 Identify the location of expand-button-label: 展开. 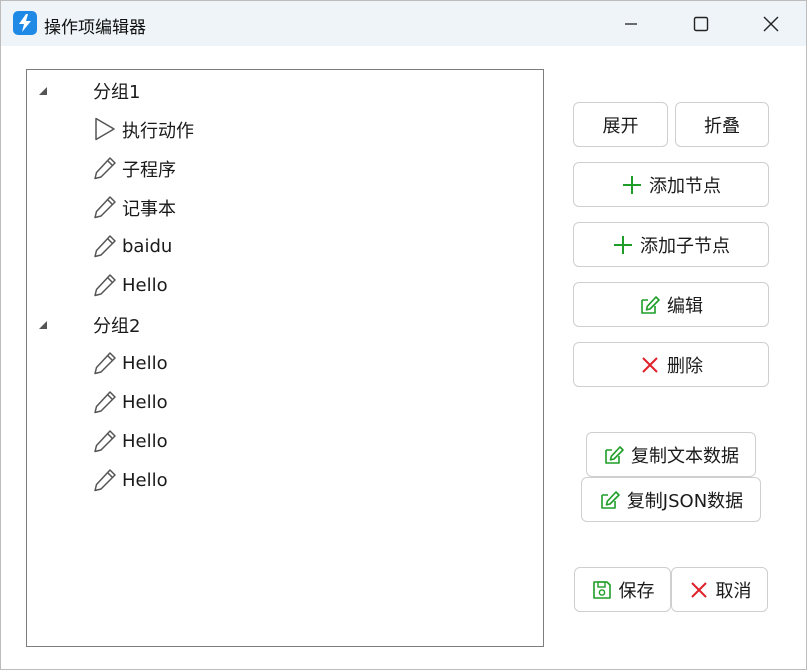
(620, 126).